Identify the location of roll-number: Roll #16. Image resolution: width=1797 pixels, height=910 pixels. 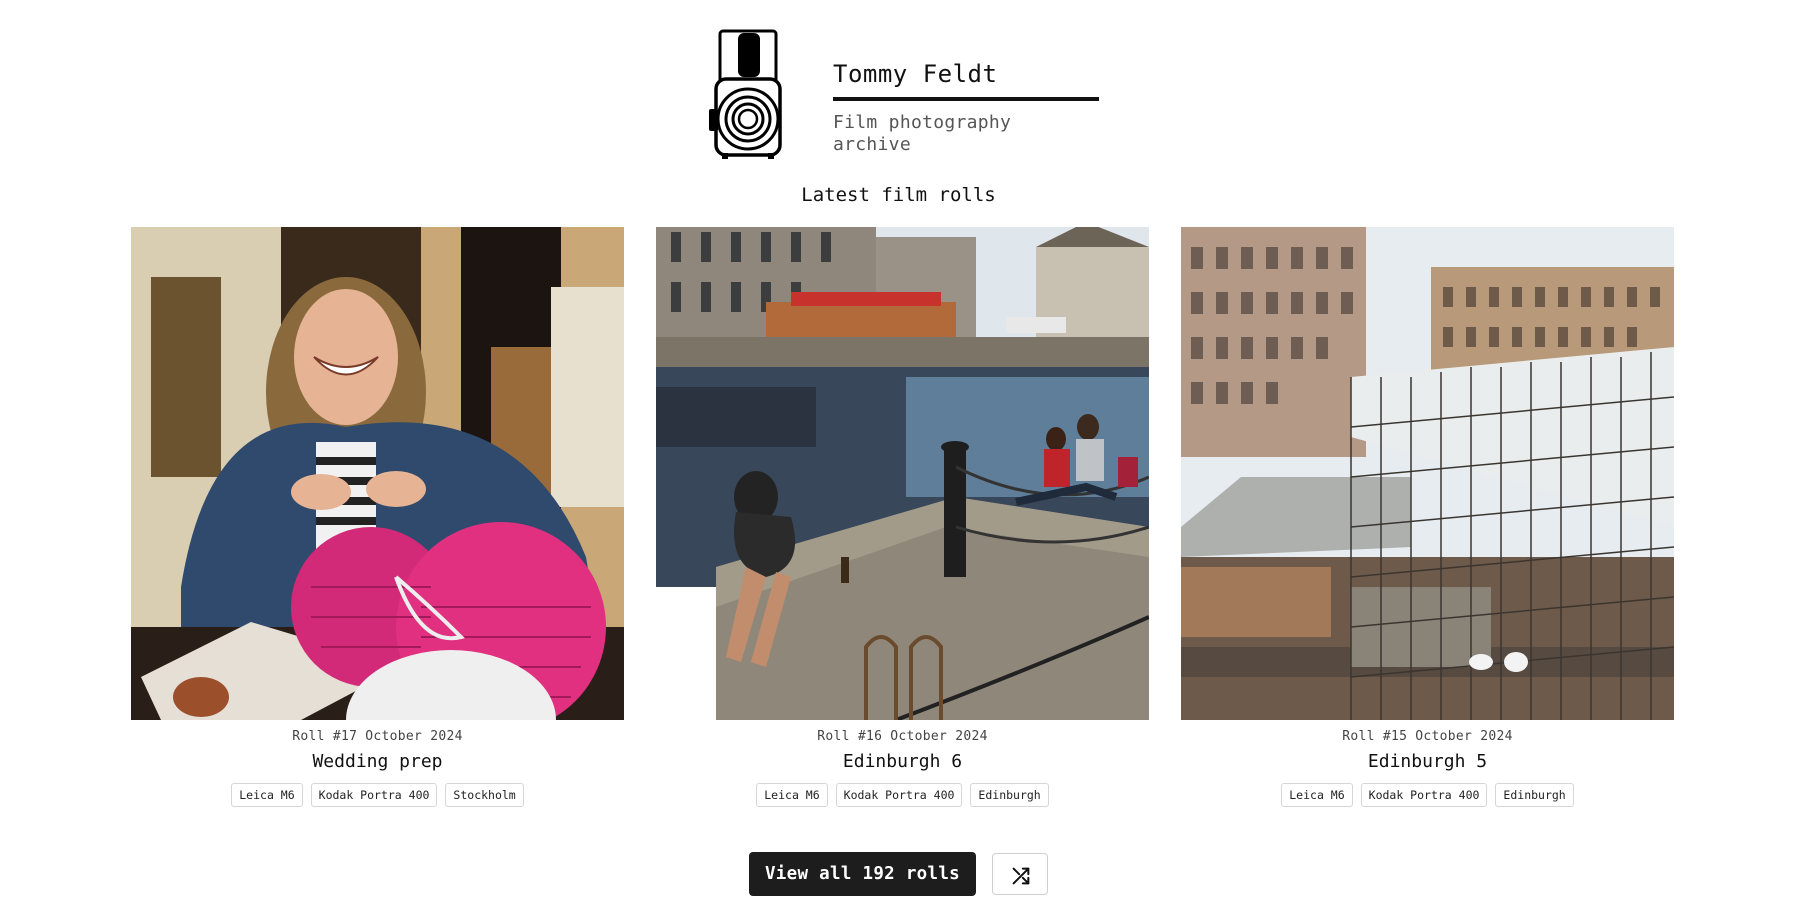
(850, 736).